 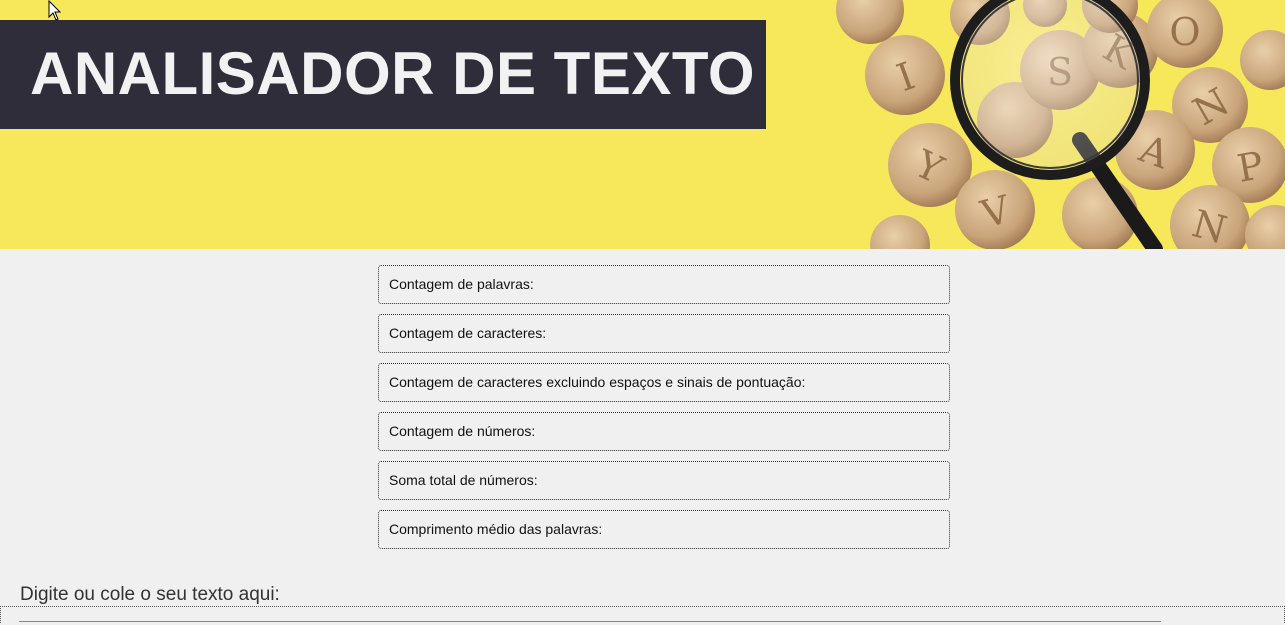 What do you see at coordinates (1184, 32) in the screenshot?
I see `svg-text: O` at bounding box center [1184, 32].